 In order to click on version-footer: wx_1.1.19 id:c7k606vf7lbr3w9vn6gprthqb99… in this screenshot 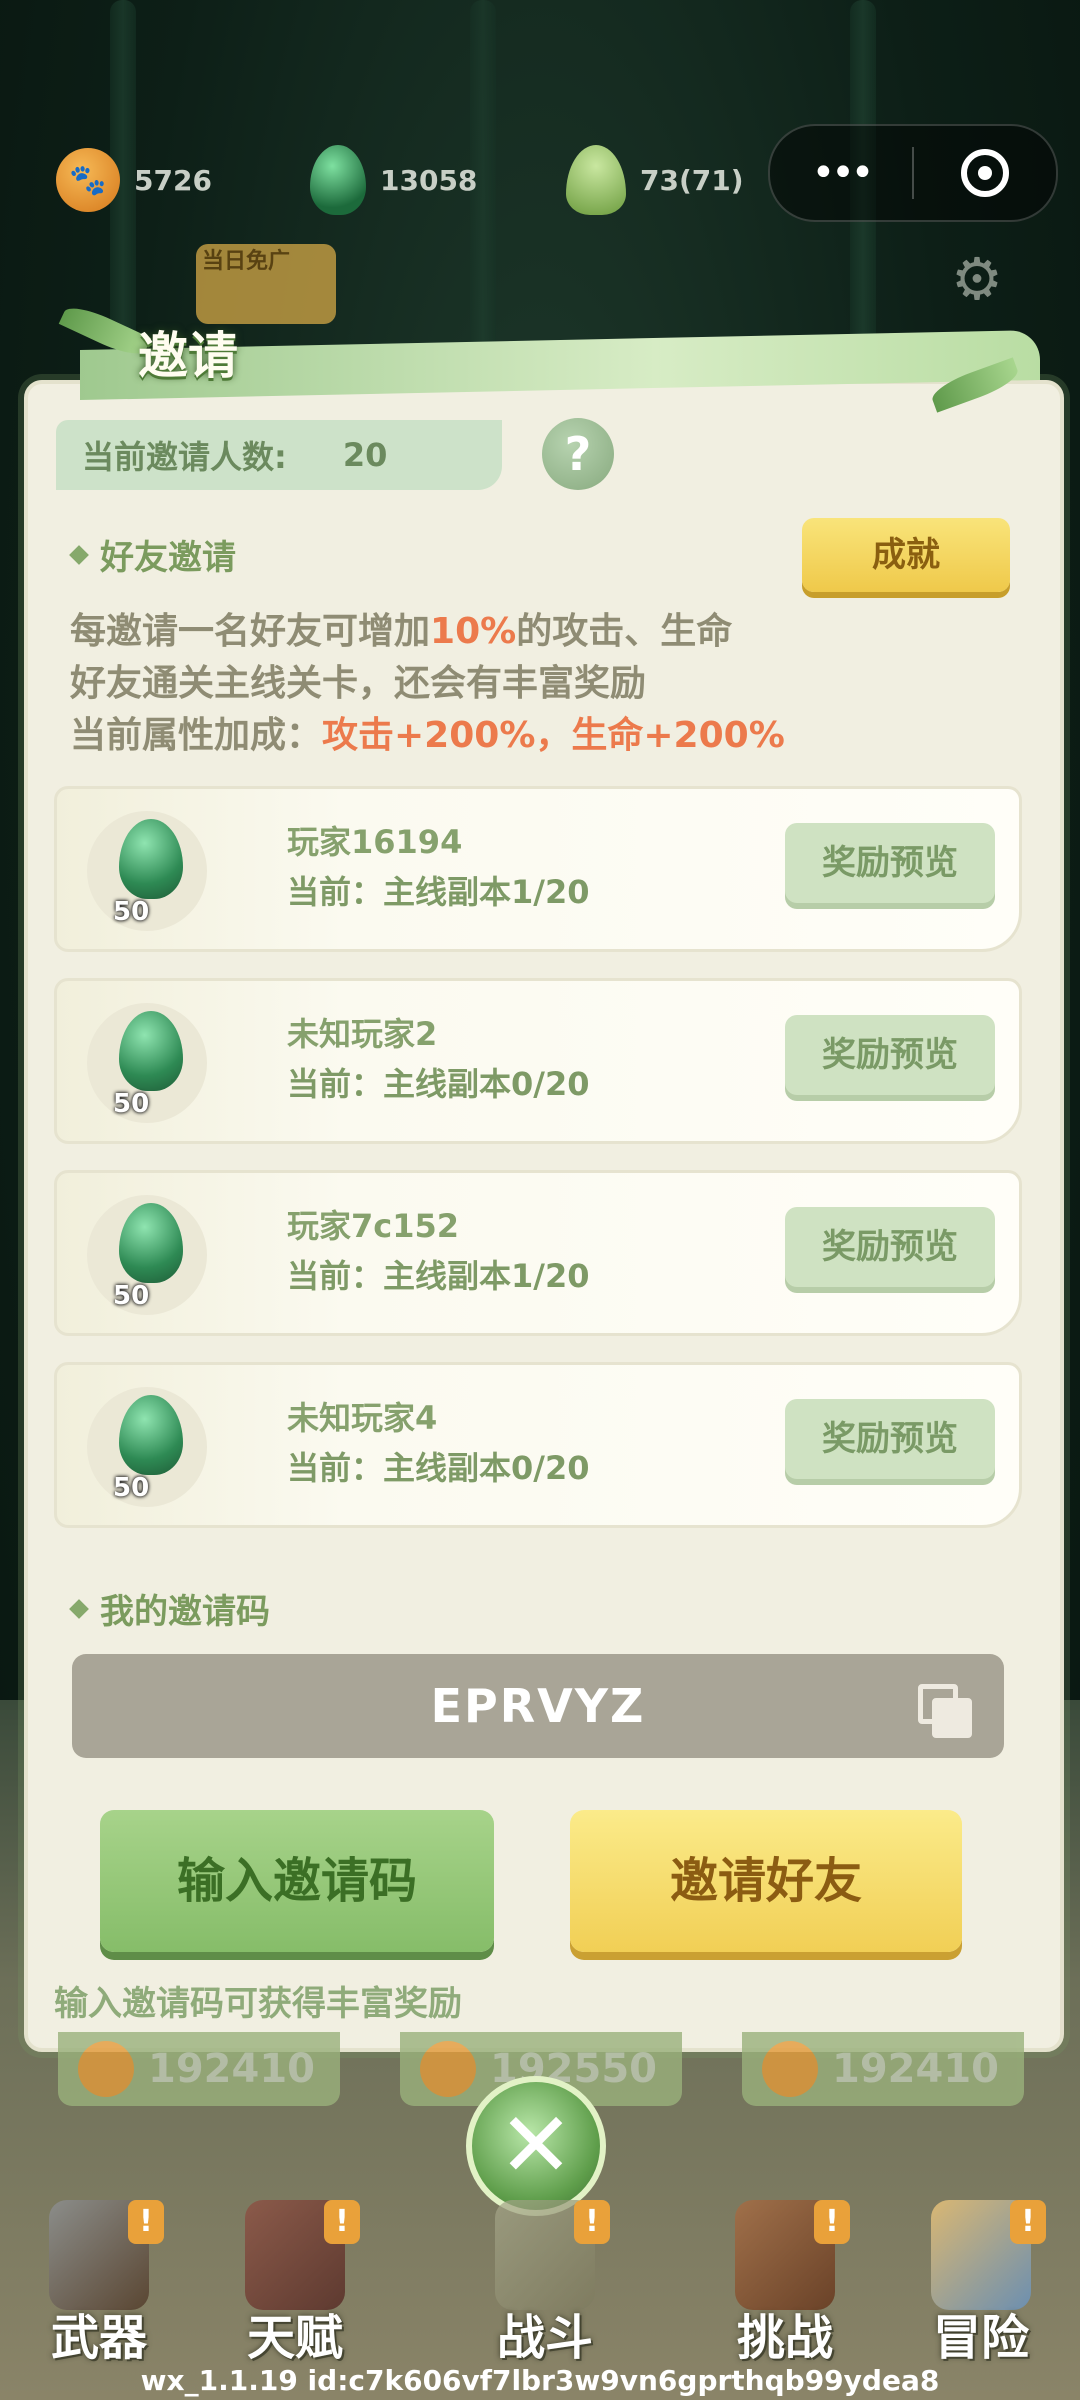, I will do `click(540, 2380)`.